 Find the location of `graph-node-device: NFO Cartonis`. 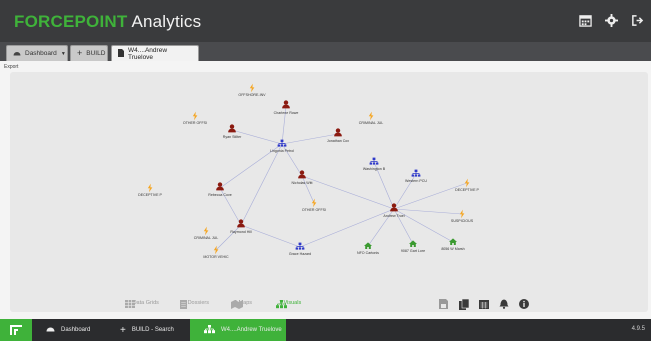

graph-node-device: NFO Cartonis is located at coordinates (368, 248).